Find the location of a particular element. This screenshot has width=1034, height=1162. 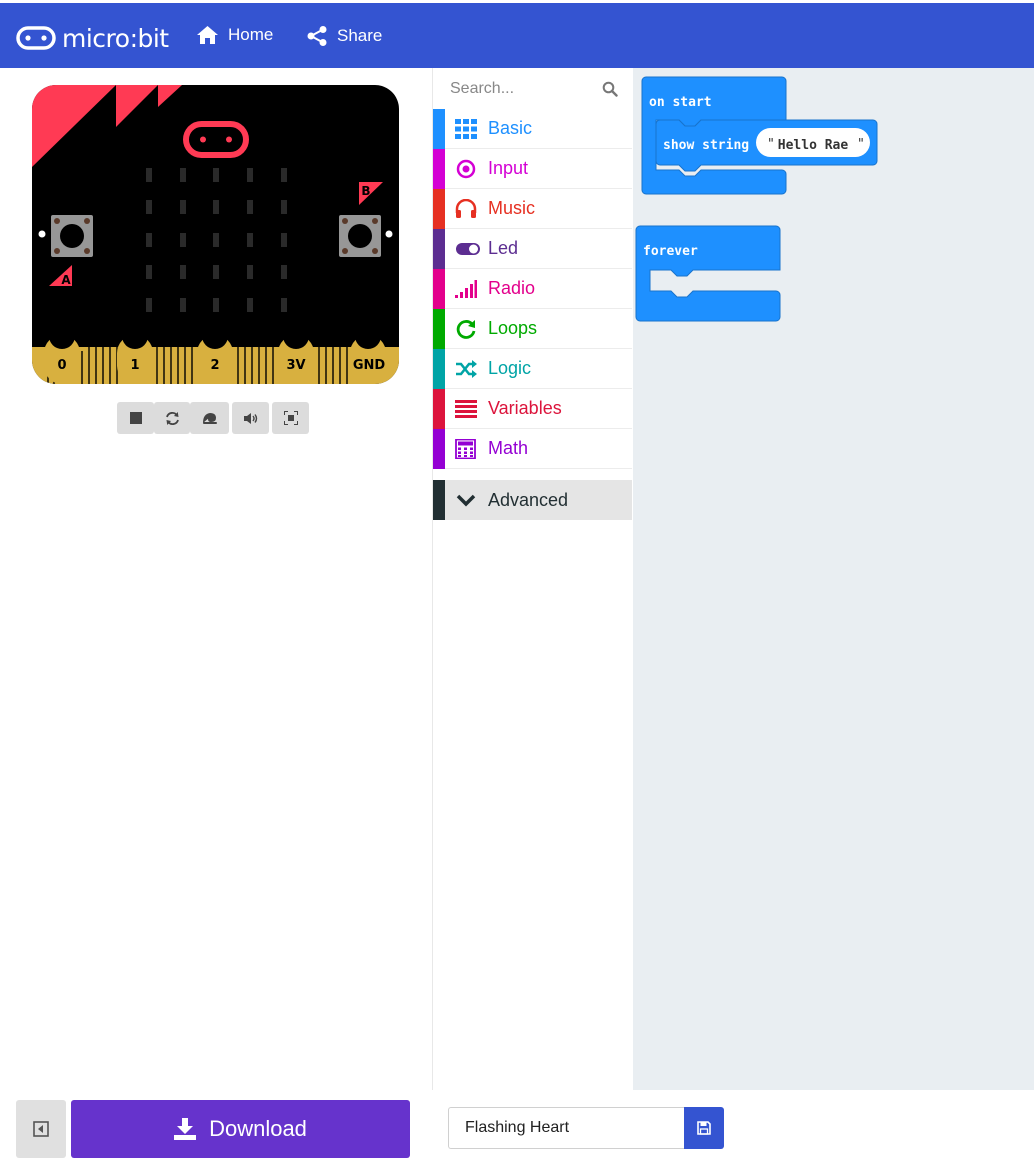

fullscreen-icon is located at coordinates (290, 418).